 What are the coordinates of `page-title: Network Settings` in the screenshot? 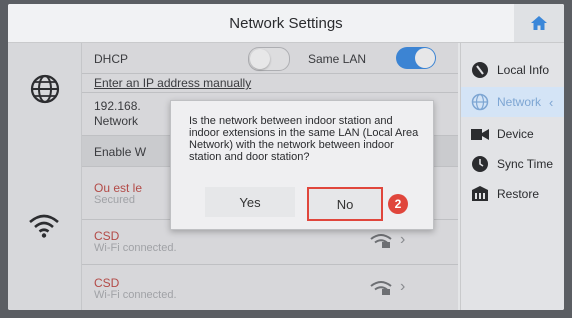 It's located at (286, 23).